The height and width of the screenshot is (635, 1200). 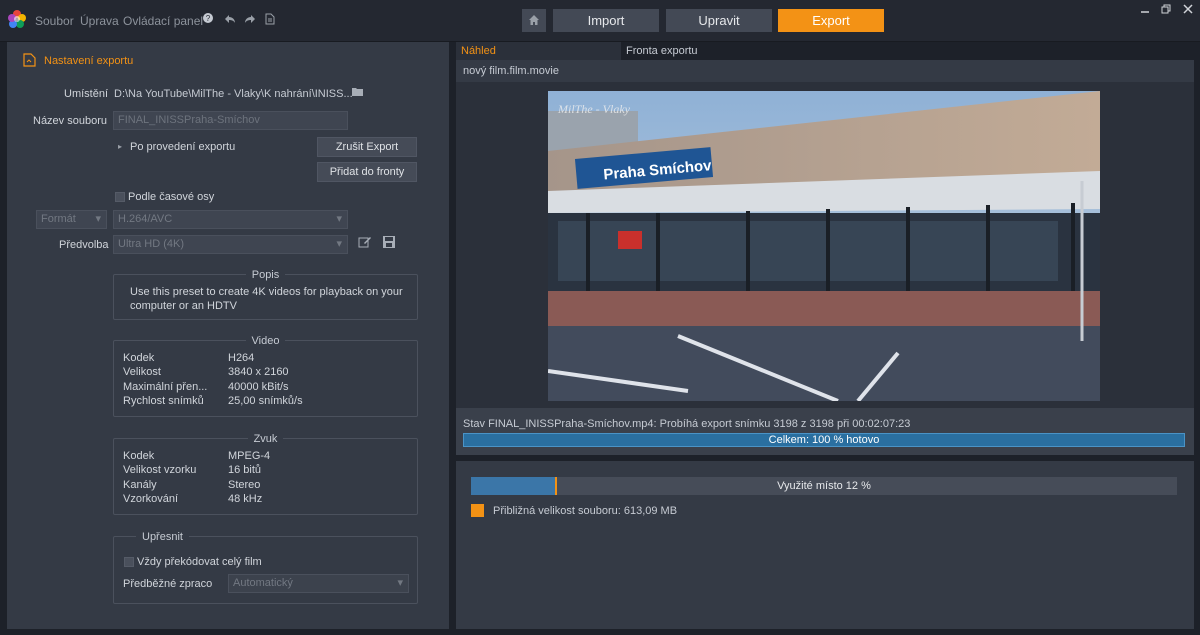 I want to click on prerender-select-value: Automatický, so click(x=263, y=583).